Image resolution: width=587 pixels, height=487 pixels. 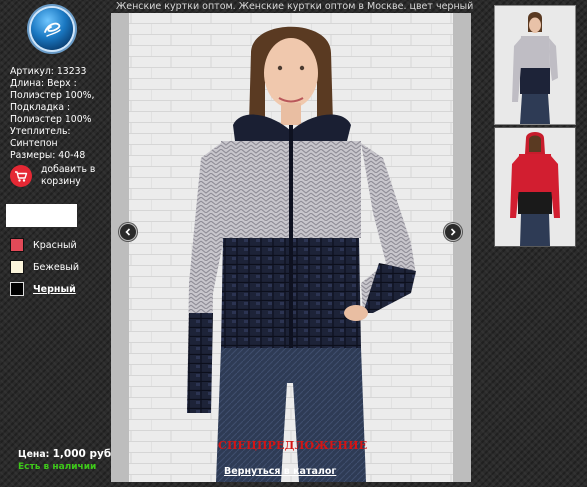 What do you see at coordinates (21, 176) in the screenshot?
I see `cart-icon` at bounding box center [21, 176].